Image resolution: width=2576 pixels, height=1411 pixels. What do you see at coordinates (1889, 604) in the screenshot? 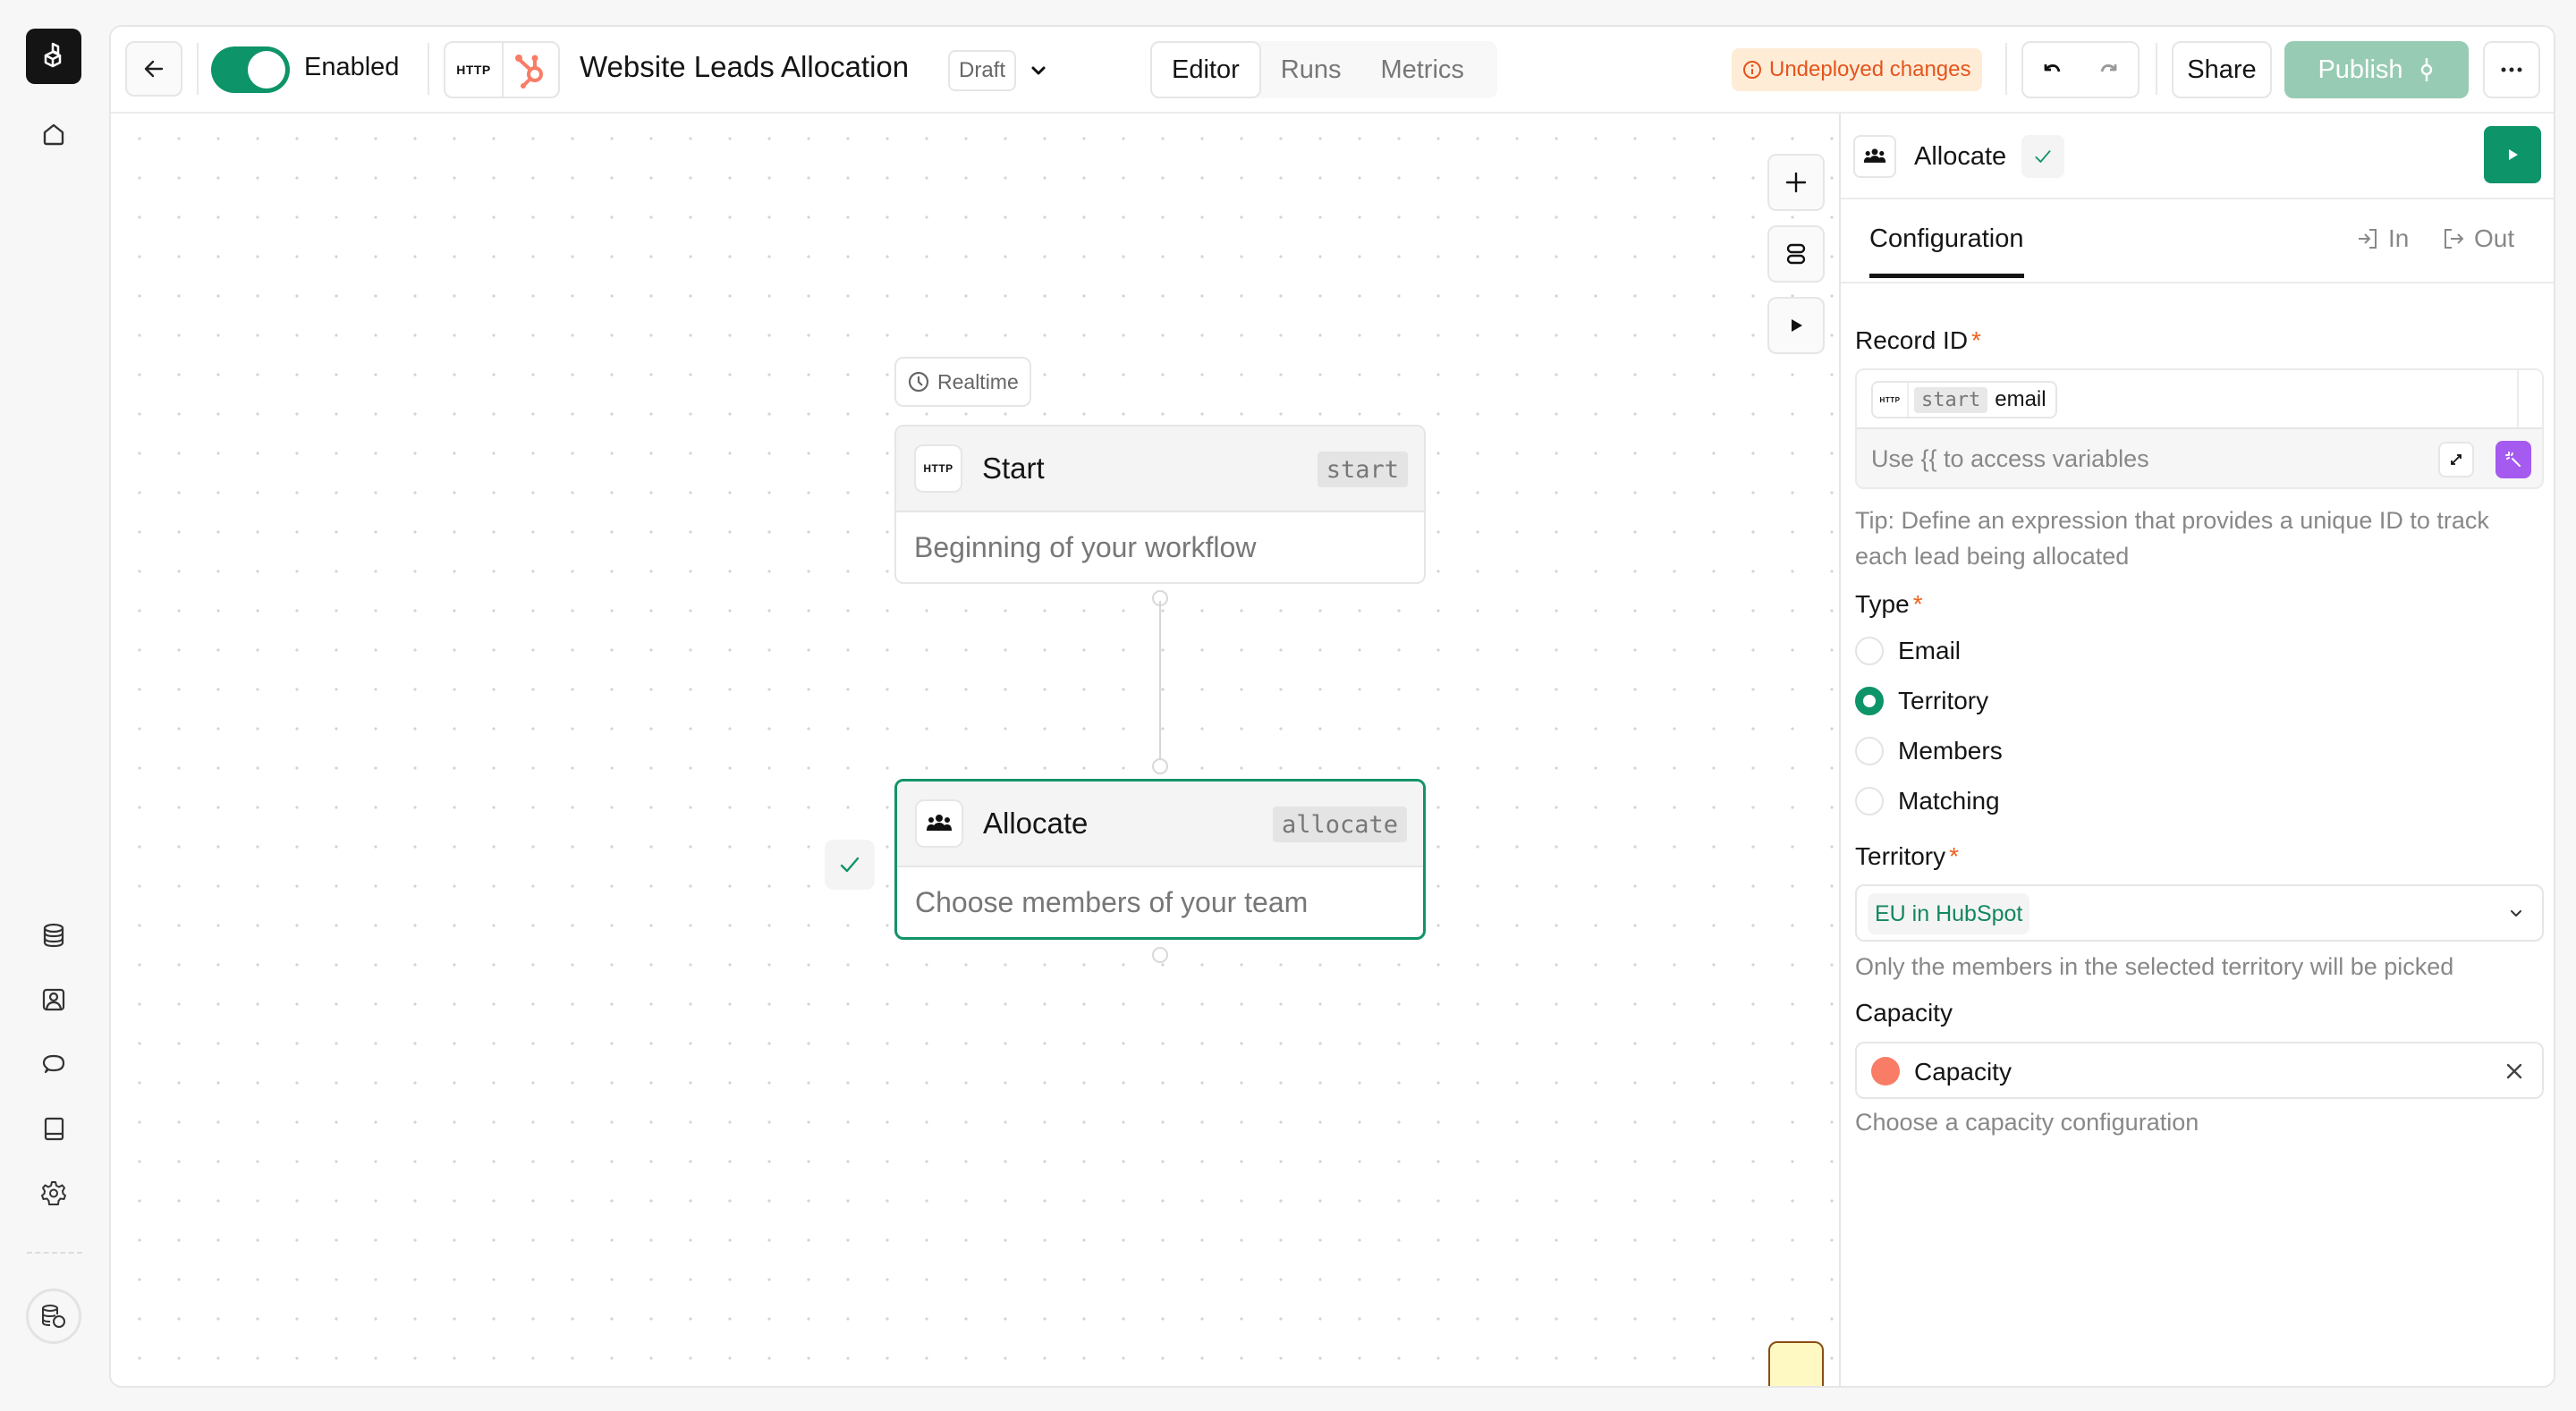
I see `type-label: Type *` at bounding box center [1889, 604].